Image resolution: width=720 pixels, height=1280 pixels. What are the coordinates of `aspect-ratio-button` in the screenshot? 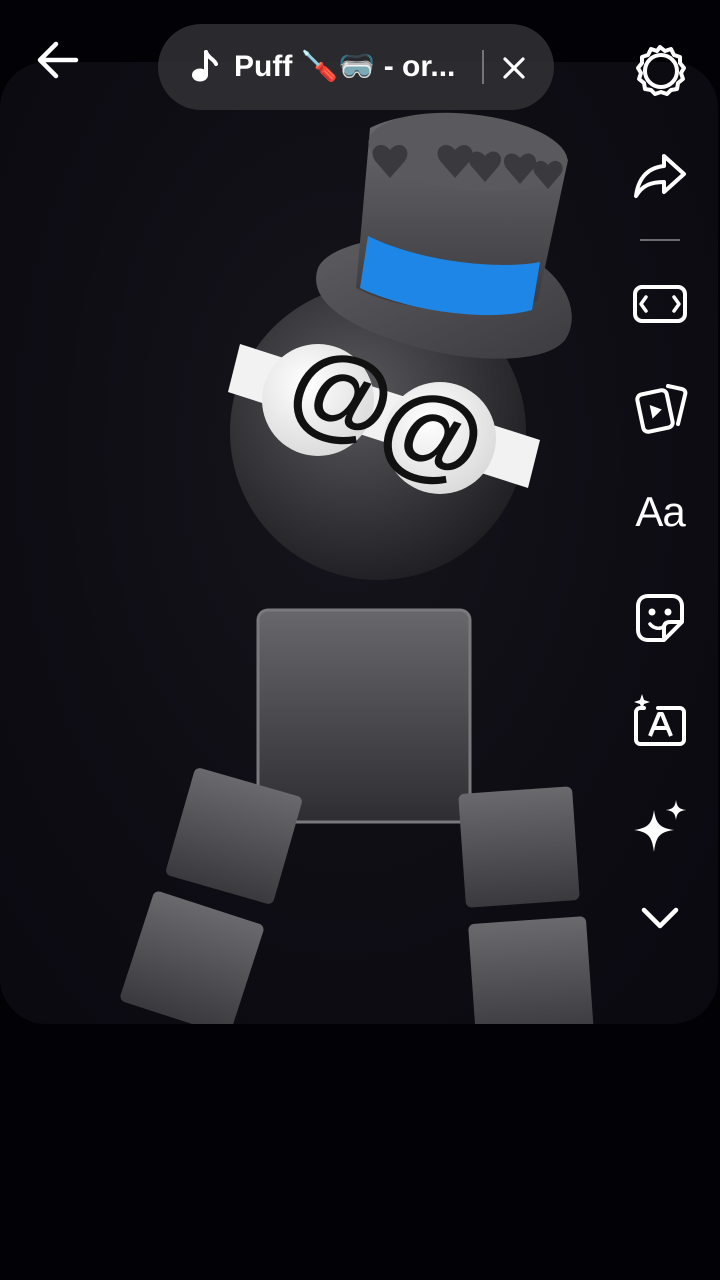 It's located at (660, 304).